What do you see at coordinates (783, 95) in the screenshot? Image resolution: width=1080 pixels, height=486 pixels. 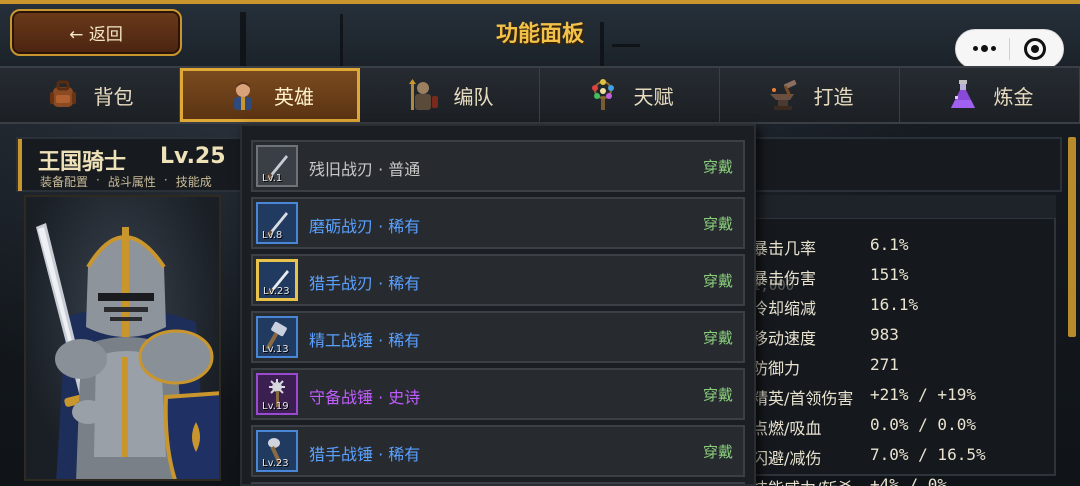 I see `anvil-icon` at bounding box center [783, 95].